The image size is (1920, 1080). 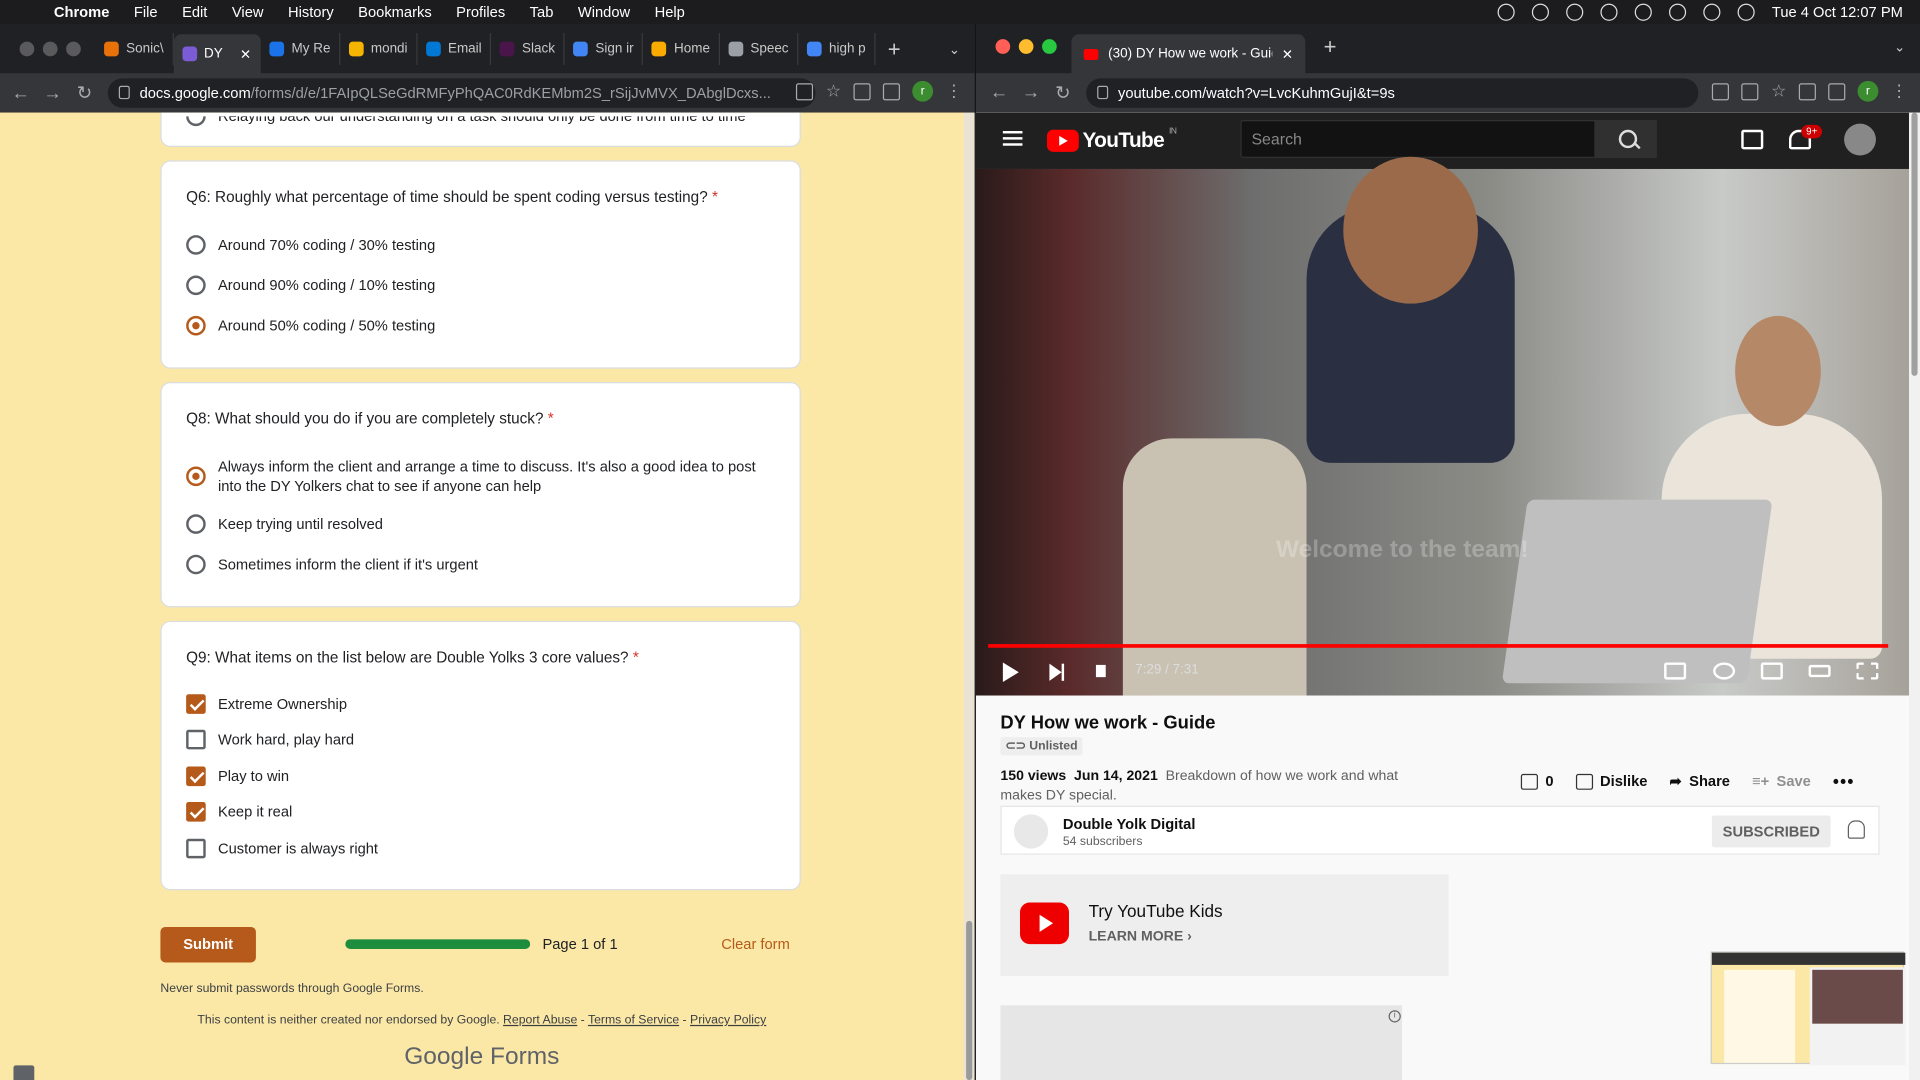 I want to click on checkbox, so click(x=196, y=848).